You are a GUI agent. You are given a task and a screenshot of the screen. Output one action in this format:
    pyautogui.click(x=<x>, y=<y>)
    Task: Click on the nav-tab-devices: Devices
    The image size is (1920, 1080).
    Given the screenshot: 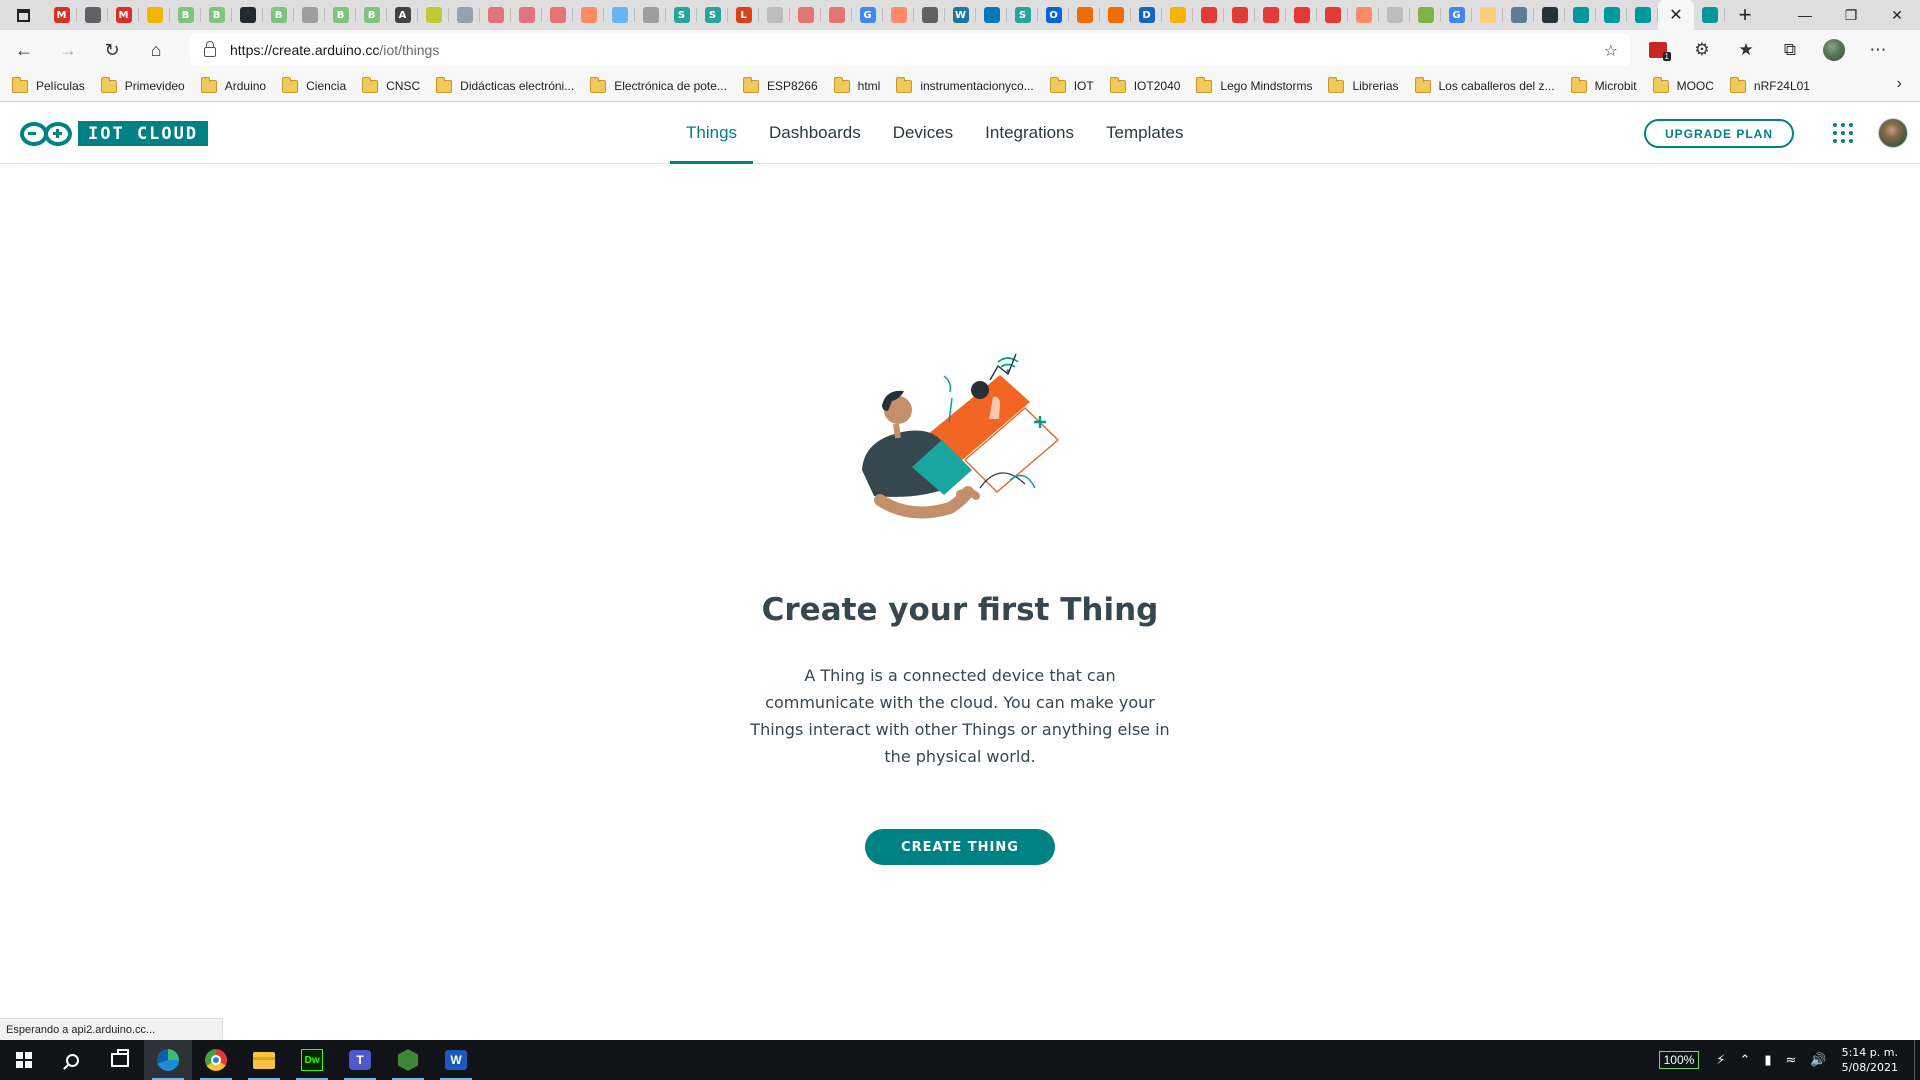 What is the action you would take?
    pyautogui.click(x=923, y=133)
    